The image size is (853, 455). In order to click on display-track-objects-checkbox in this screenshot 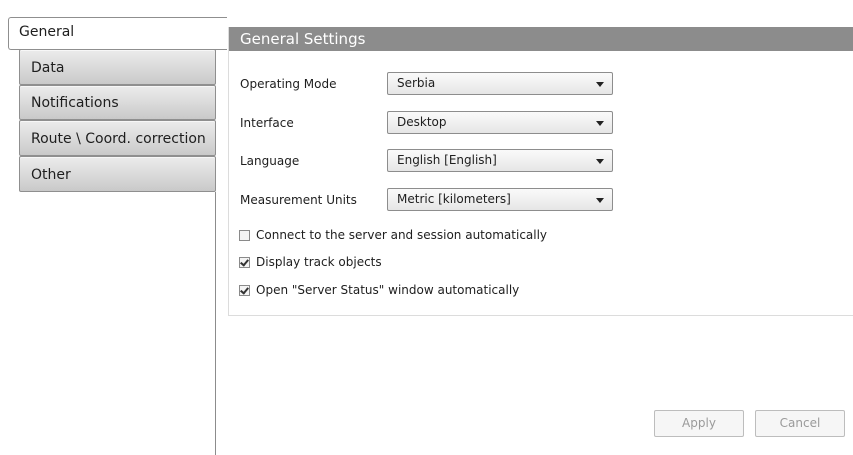, I will do `click(244, 262)`.